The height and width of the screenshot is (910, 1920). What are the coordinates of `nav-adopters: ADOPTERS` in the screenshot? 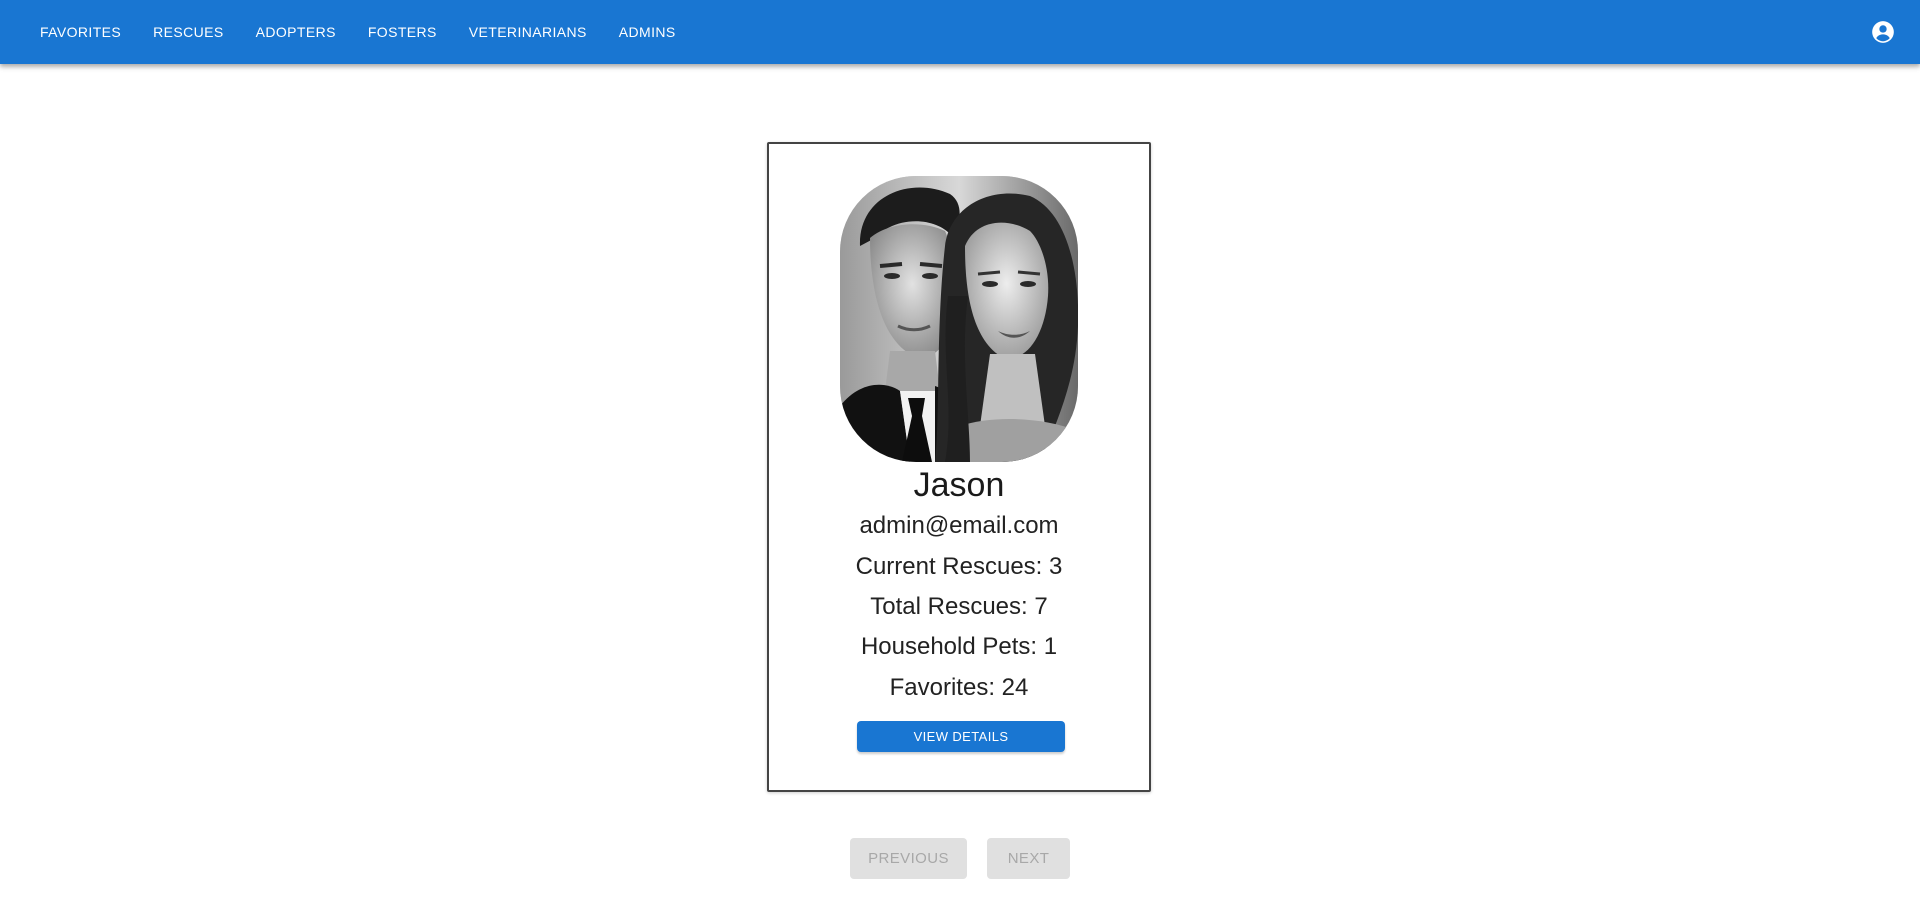 It's located at (296, 32).